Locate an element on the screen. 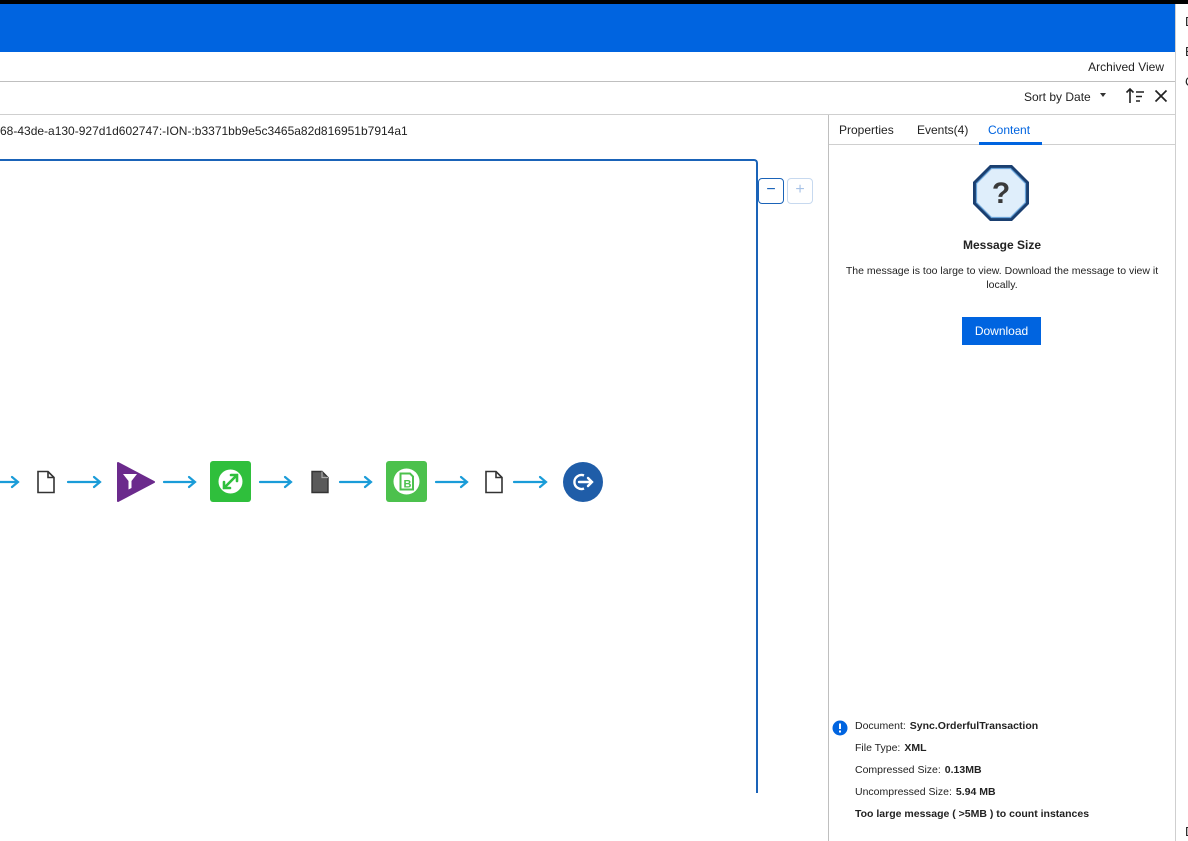 The height and width of the screenshot is (841, 1188). tab-properties: Properties is located at coordinates (866, 130).